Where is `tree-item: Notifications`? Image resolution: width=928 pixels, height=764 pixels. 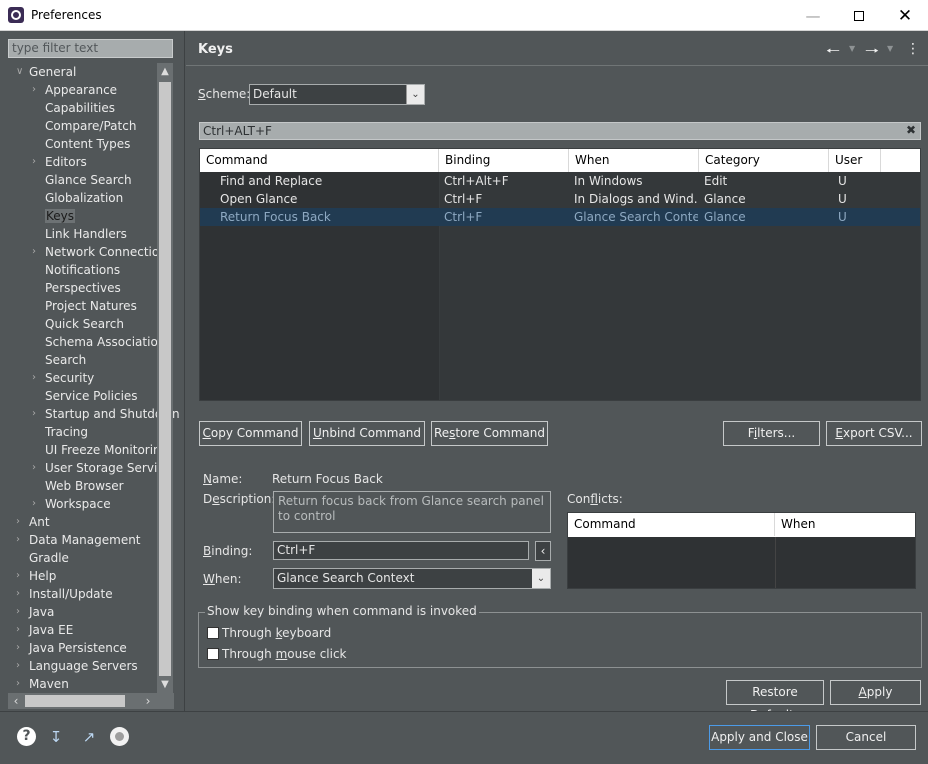
tree-item: Notifications is located at coordinates (82, 270).